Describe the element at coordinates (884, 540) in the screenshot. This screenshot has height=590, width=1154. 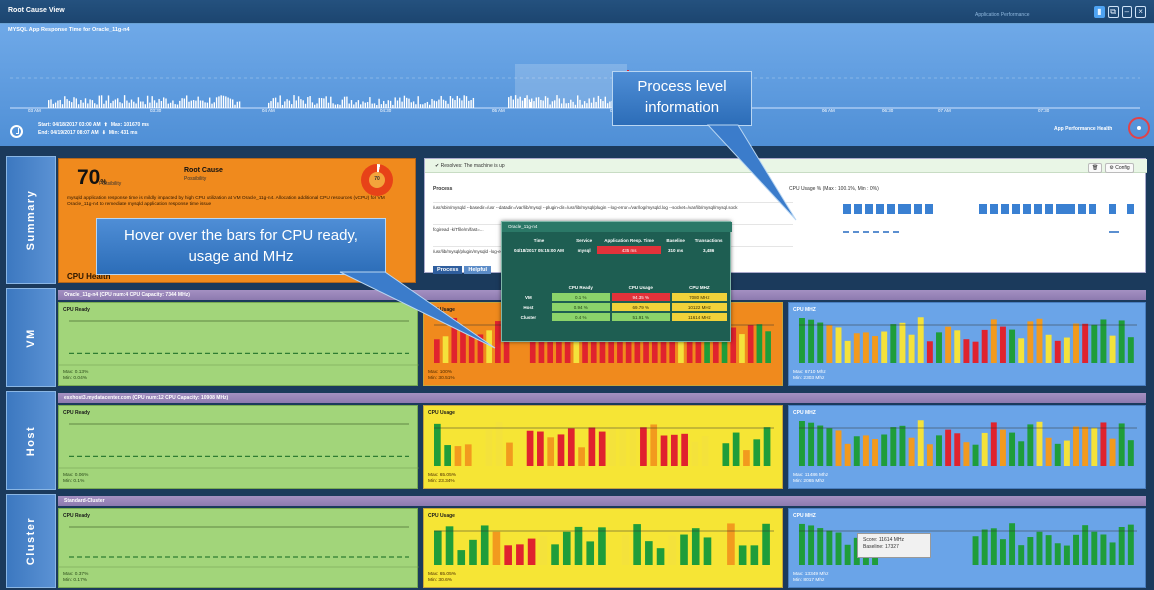
I see `hover-score: Score: 11614 MHz` at that location.